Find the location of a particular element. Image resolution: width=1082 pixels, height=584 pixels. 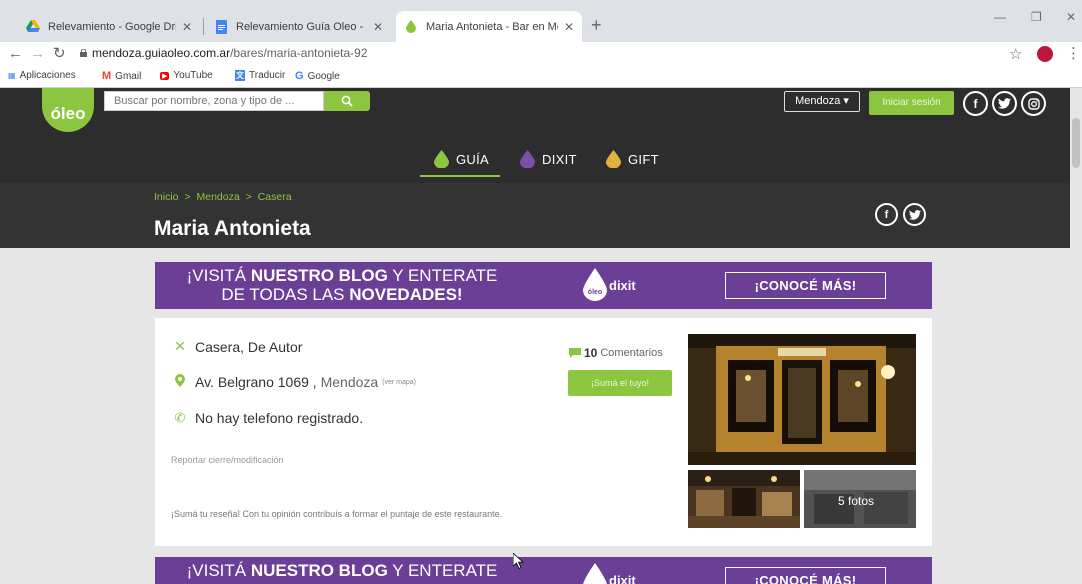

bookmark-google: G Google is located at coordinates (317, 76).